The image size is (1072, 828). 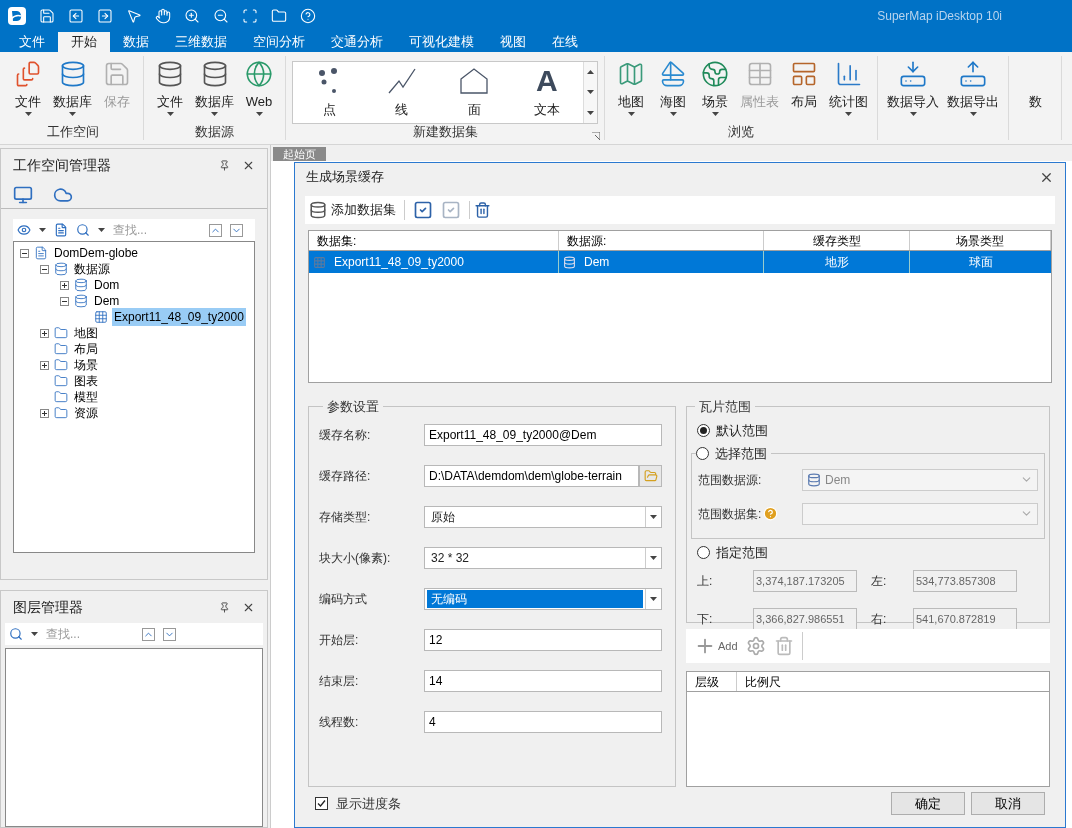 I want to click on menu-tab: 在线, so click(x=565, y=42).